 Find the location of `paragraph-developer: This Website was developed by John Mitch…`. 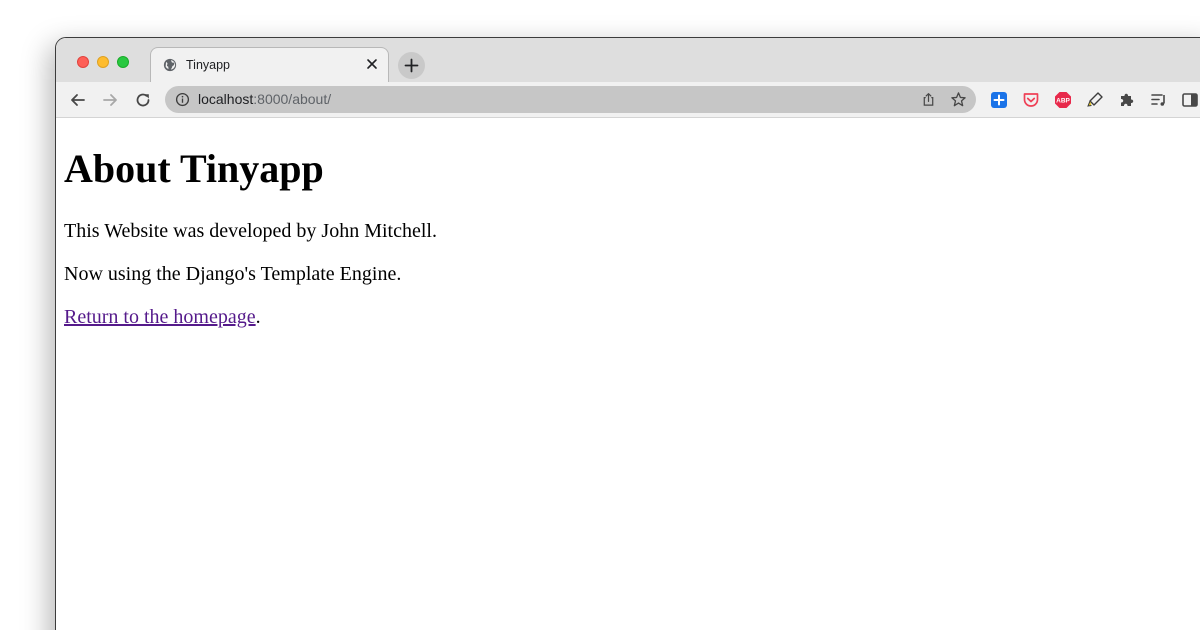

paragraph-developer: This Website was developed by John Mitch… is located at coordinates (250, 231).